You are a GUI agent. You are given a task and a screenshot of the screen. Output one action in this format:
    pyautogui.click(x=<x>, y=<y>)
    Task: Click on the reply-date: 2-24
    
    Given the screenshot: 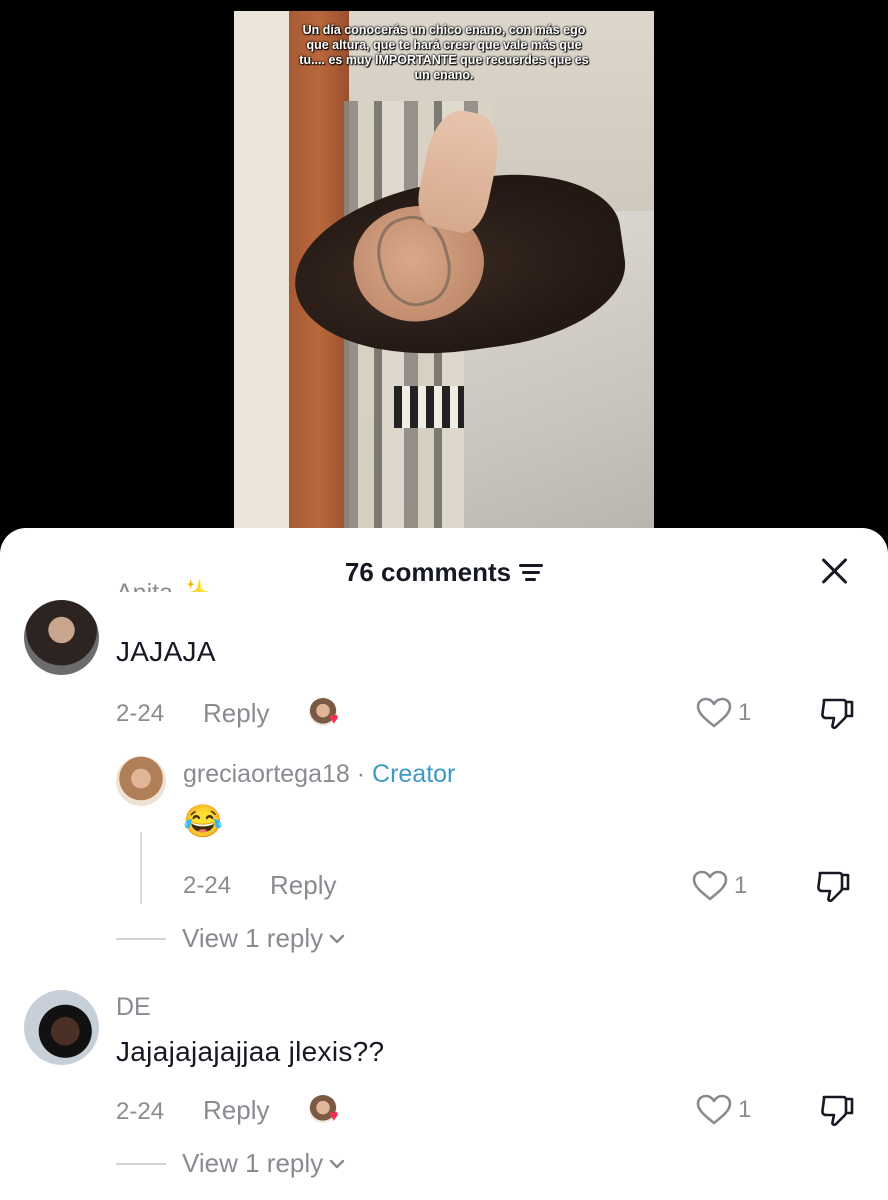 What is the action you would take?
    pyautogui.click(x=207, y=885)
    